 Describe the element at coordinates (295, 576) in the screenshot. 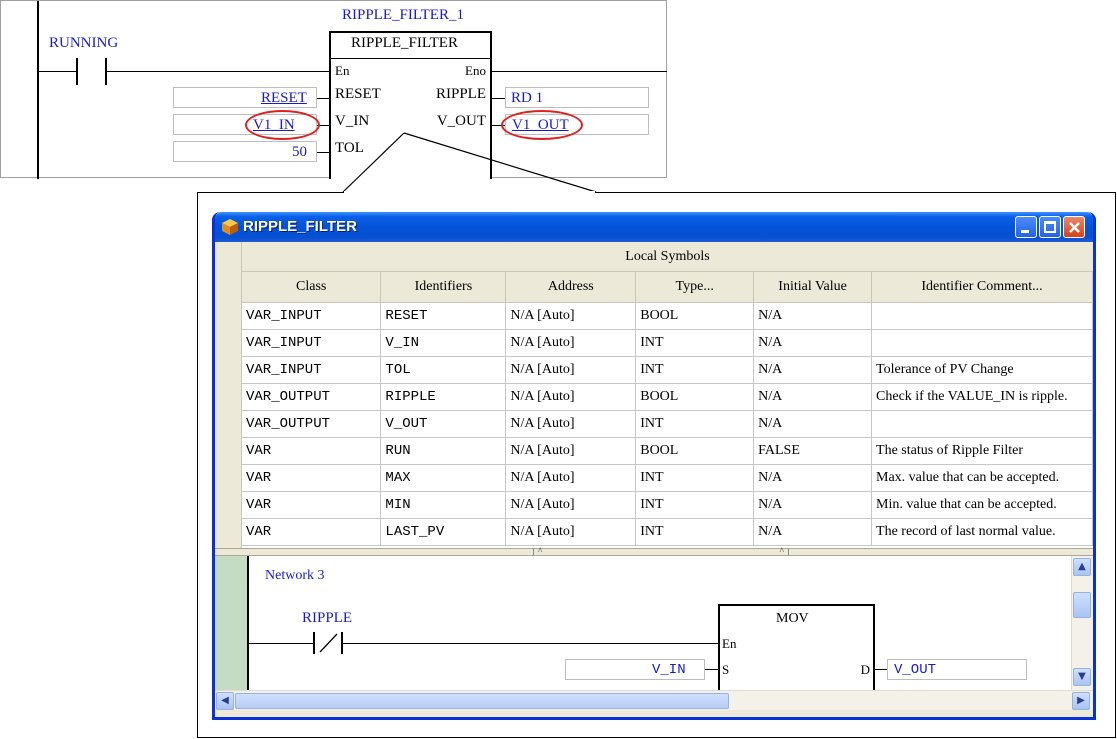

I see `network-label: Network 3` at that location.